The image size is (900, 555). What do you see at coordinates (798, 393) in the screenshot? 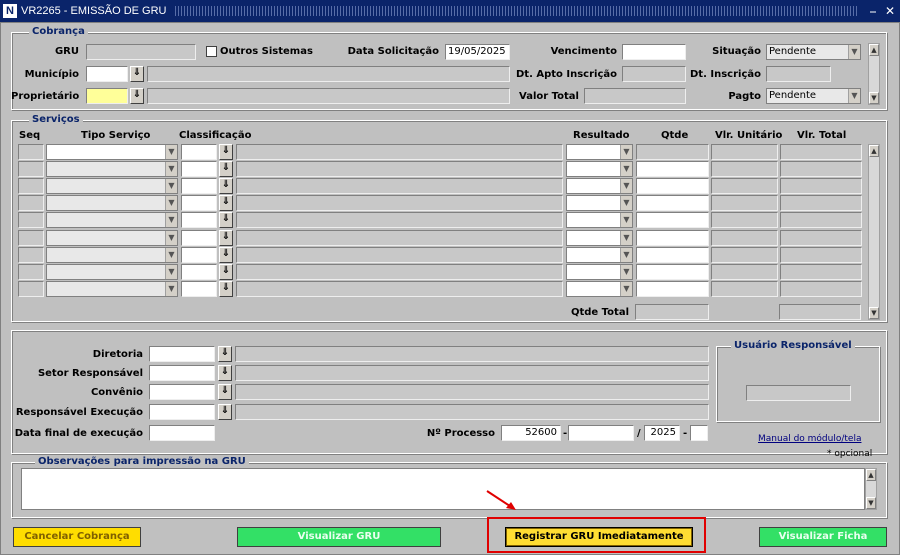
I see `usuario-responsavel-field` at bounding box center [798, 393].